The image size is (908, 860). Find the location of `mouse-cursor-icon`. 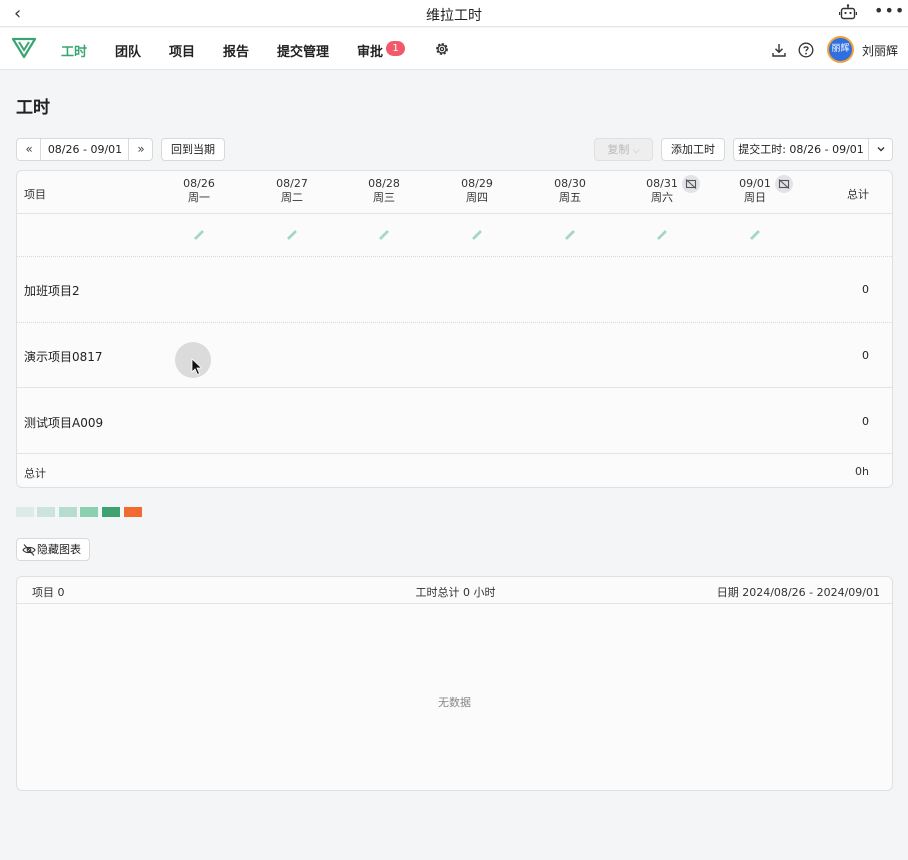

mouse-cursor-icon is located at coordinates (197, 367).